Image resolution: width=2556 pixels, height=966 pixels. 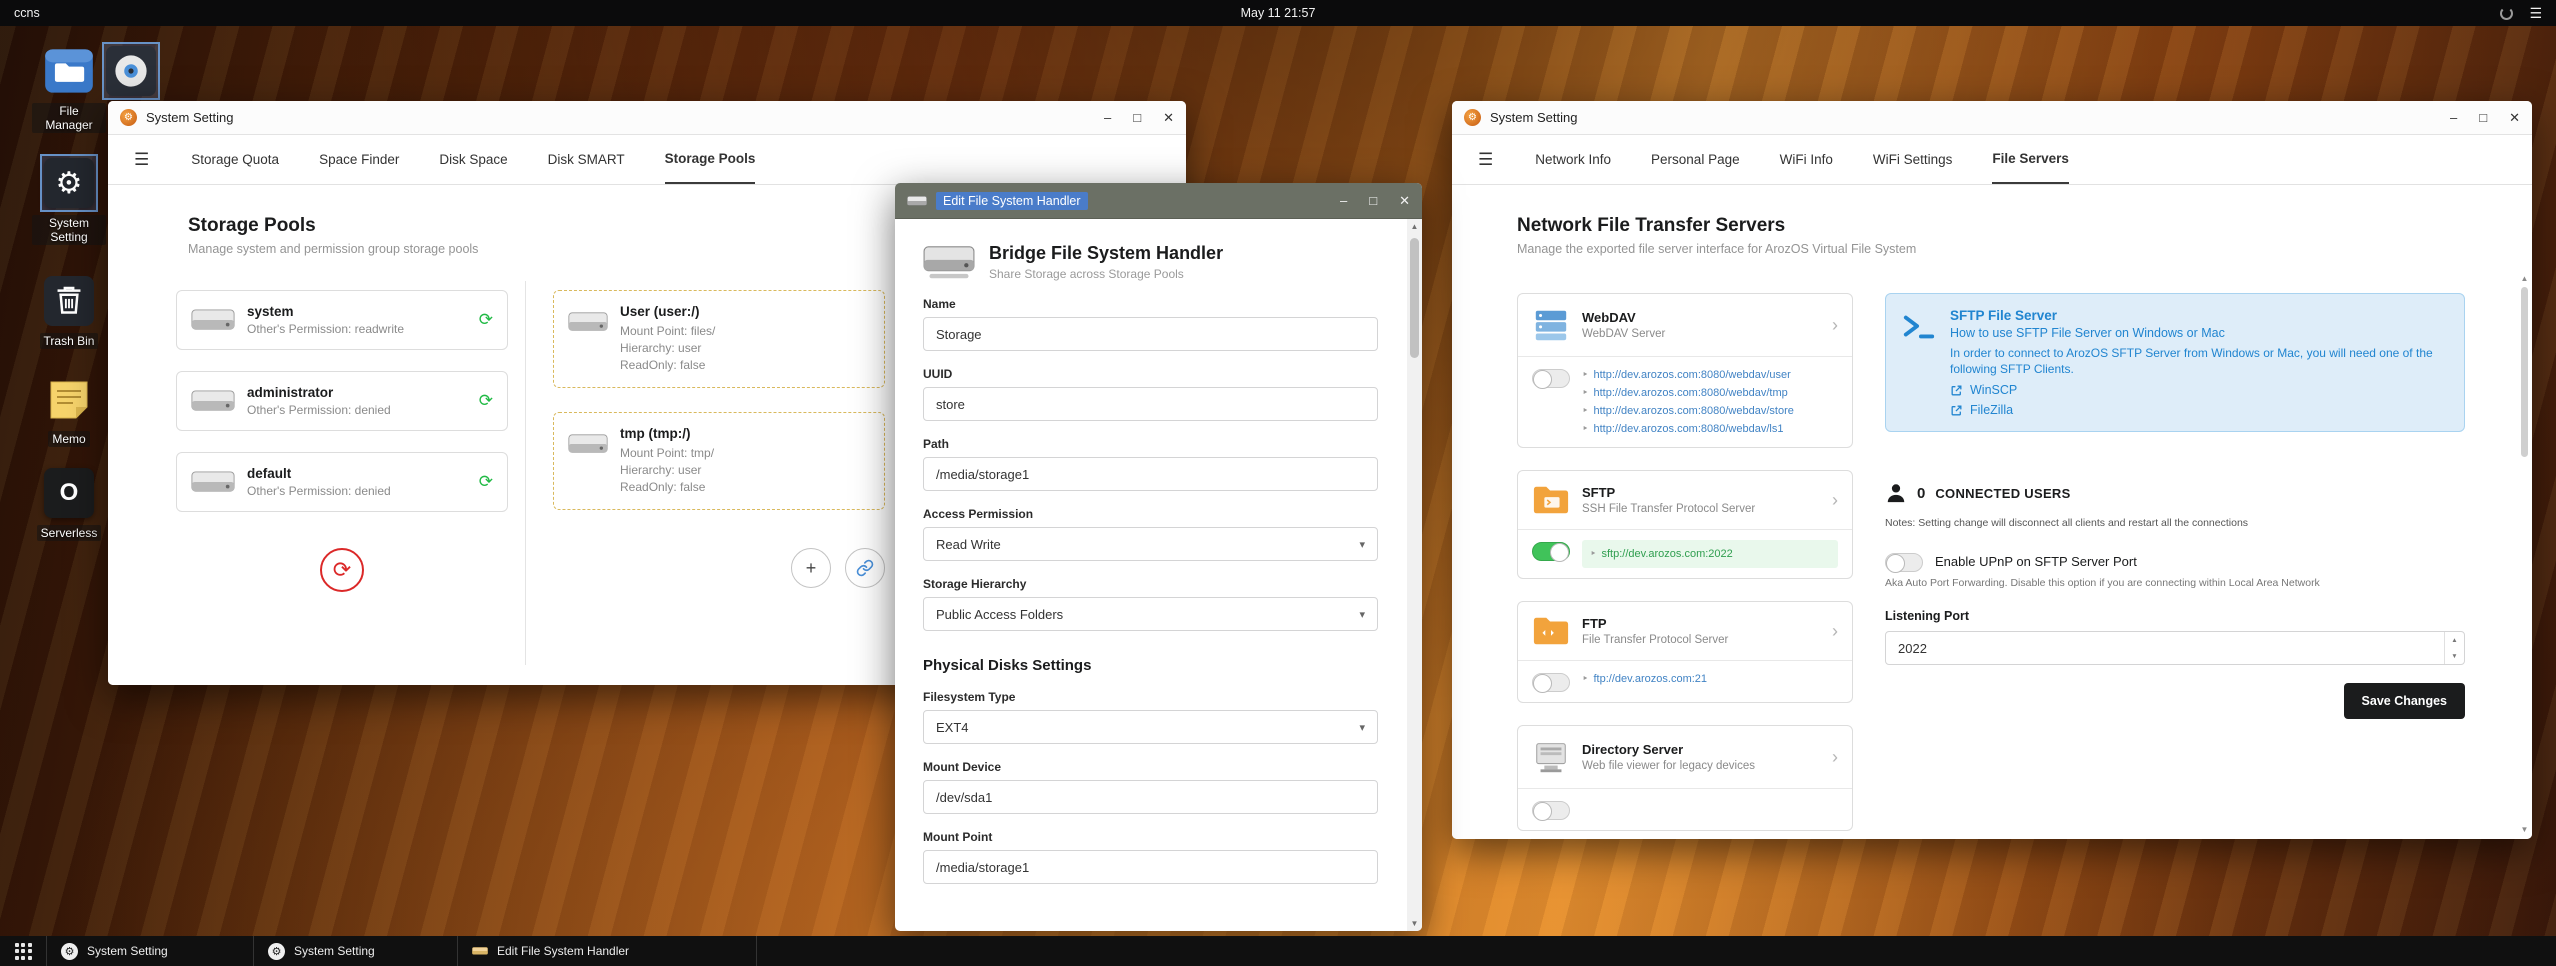 What do you see at coordinates (2030, 159) in the screenshot?
I see `tab-file-servers: File Servers` at bounding box center [2030, 159].